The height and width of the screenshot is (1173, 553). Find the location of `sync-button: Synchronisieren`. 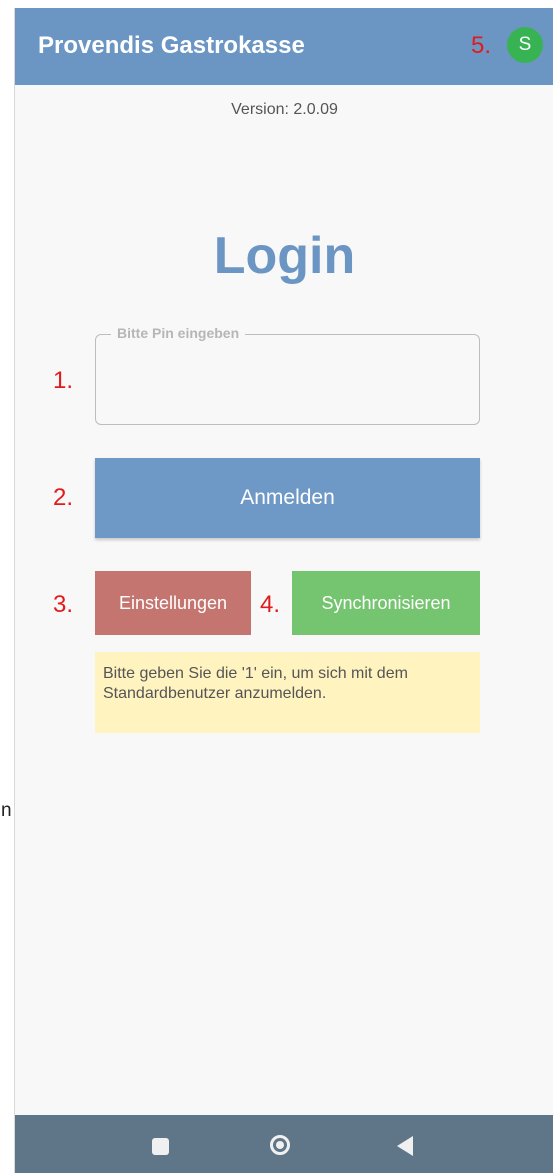

sync-button: Synchronisieren is located at coordinates (386, 603).